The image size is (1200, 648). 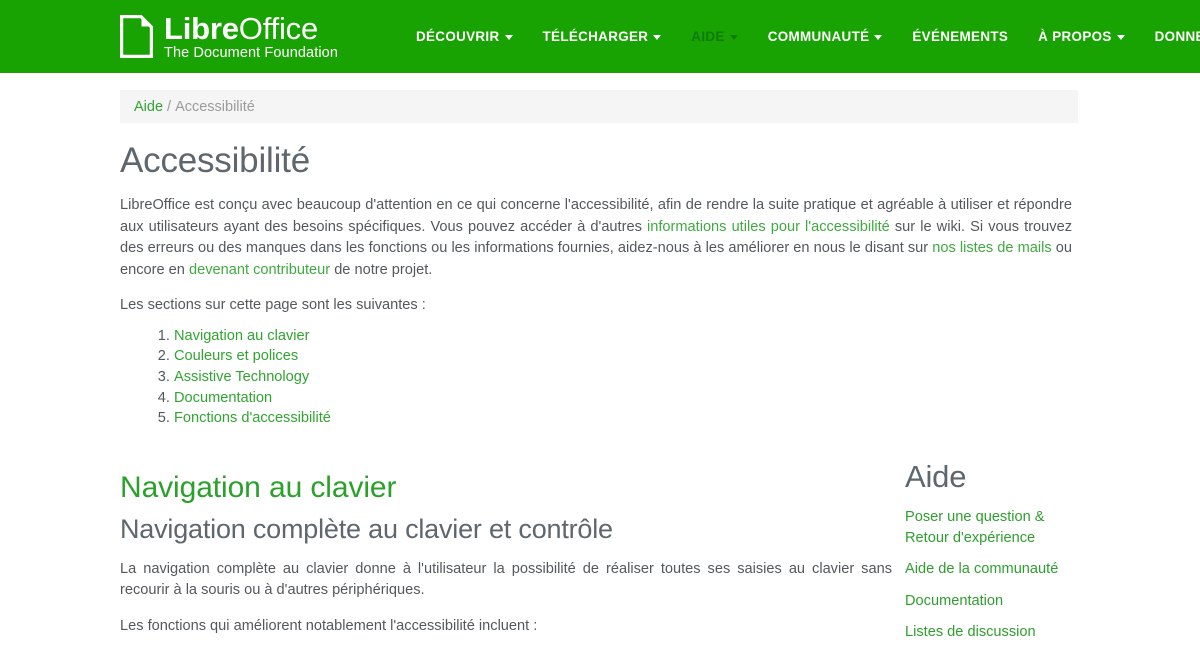 I want to click on nav-label: AIDE, so click(x=708, y=36).